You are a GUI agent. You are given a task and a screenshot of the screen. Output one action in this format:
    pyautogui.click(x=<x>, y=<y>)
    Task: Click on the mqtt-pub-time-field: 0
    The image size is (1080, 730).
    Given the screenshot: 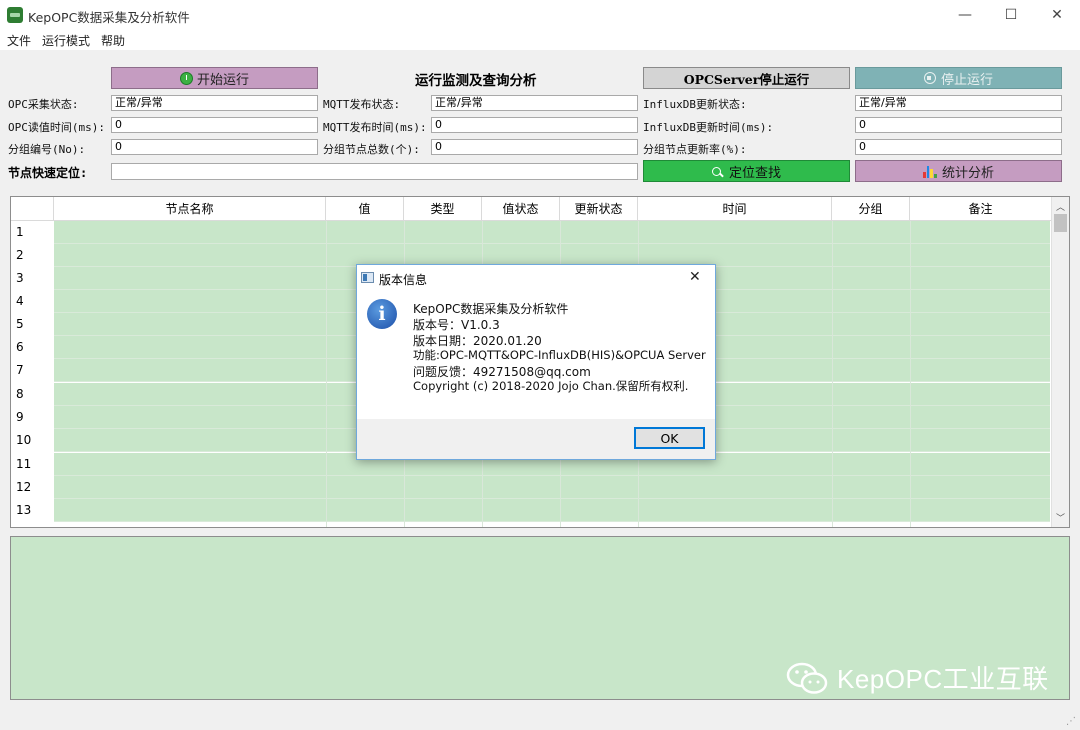 What is the action you would take?
    pyautogui.click(x=534, y=125)
    